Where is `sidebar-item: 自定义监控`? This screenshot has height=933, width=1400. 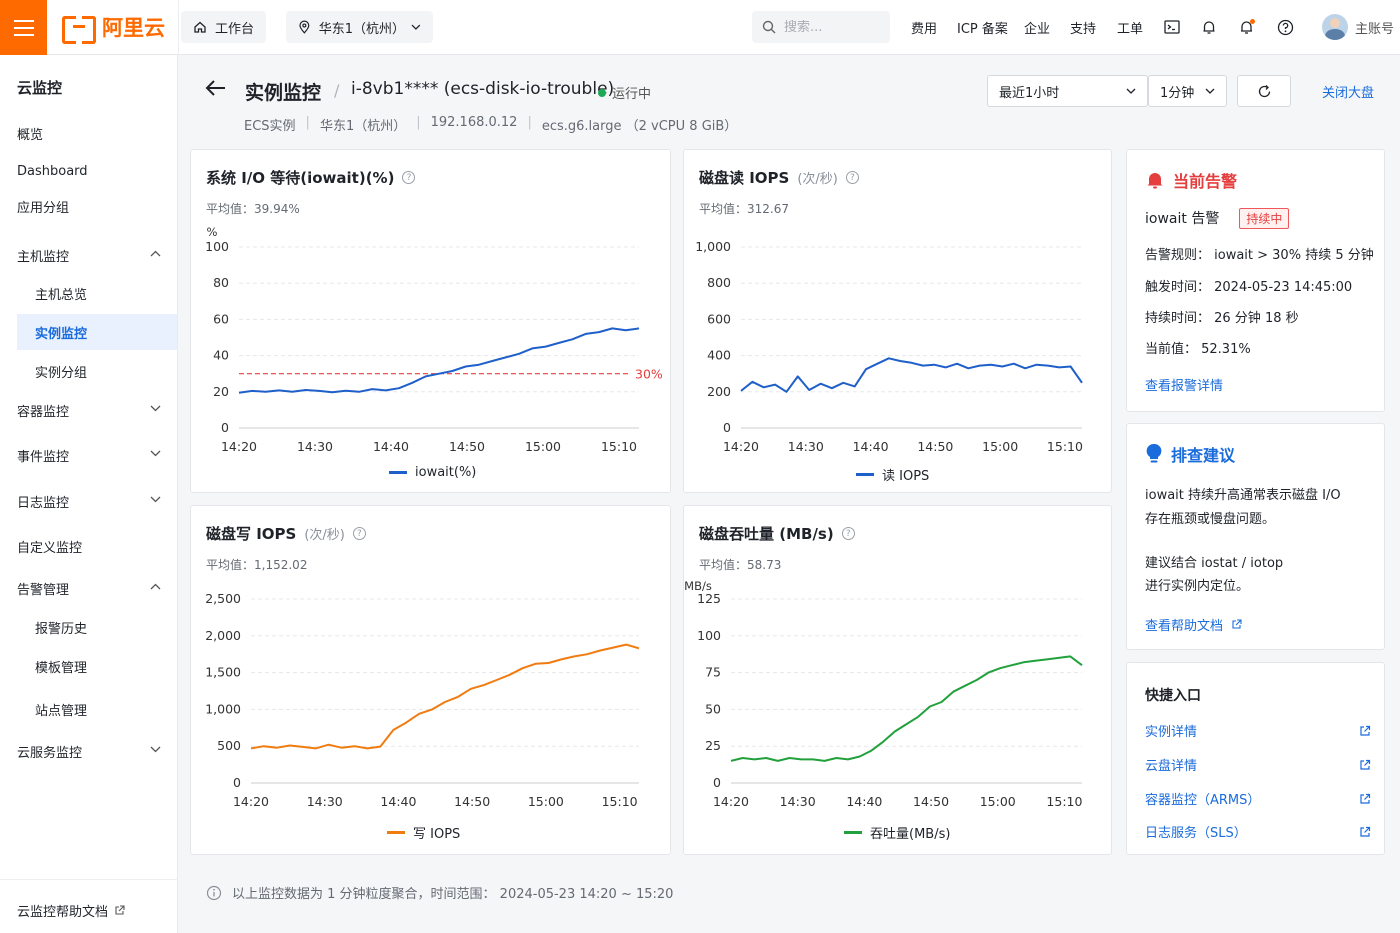
sidebar-item: 自定义监控 is located at coordinates (97, 546).